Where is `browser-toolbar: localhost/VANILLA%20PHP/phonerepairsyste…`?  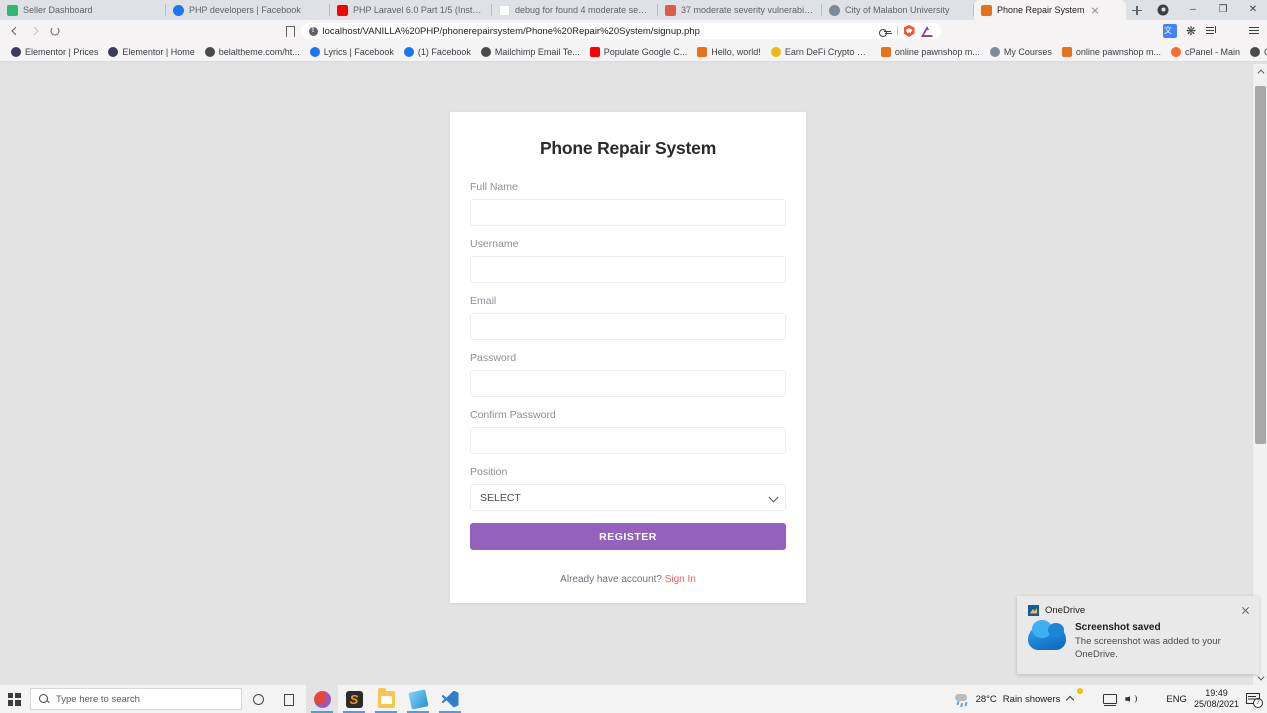 browser-toolbar: localhost/VANILLA%20PHP/phonerepairsyste… is located at coordinates (633, 31).